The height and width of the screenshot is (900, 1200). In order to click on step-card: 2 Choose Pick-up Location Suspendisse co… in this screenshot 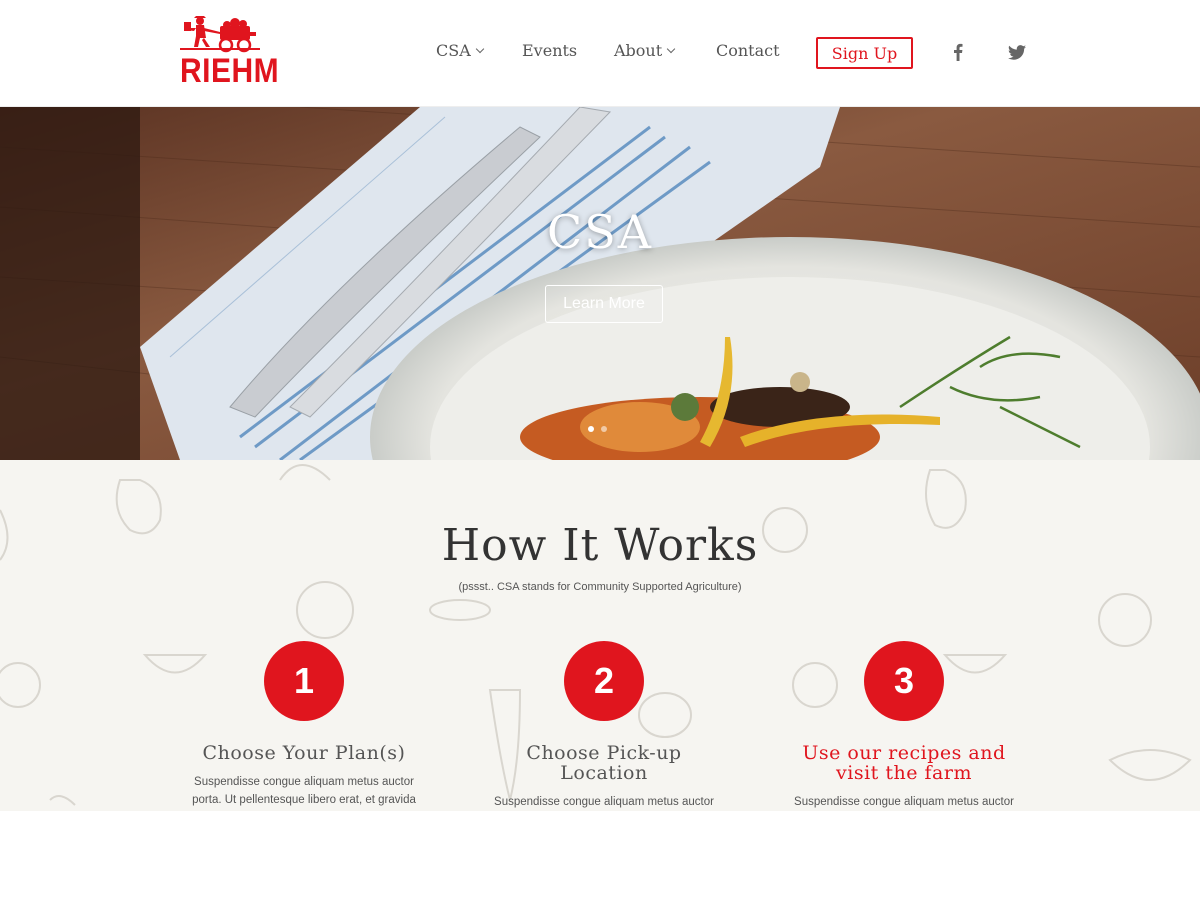, I will do `click(604, 726)`.